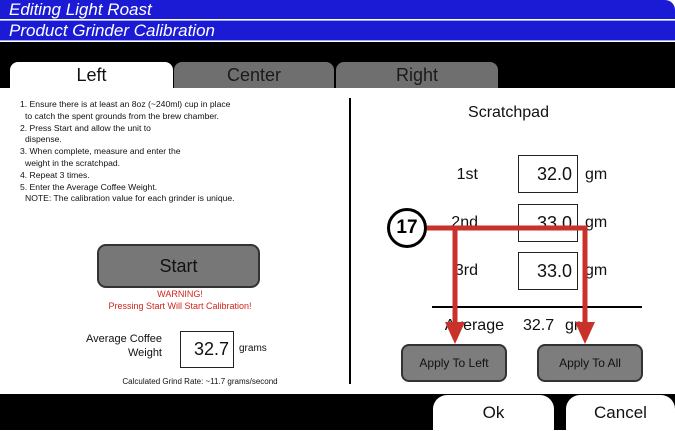 The image size is (675, 431). What do you see at coordinates (89, 186) in the screenshot?
I see `instruction-line: 5. Enter the Average Coffee Weight.` at bounding box center [89, 186].